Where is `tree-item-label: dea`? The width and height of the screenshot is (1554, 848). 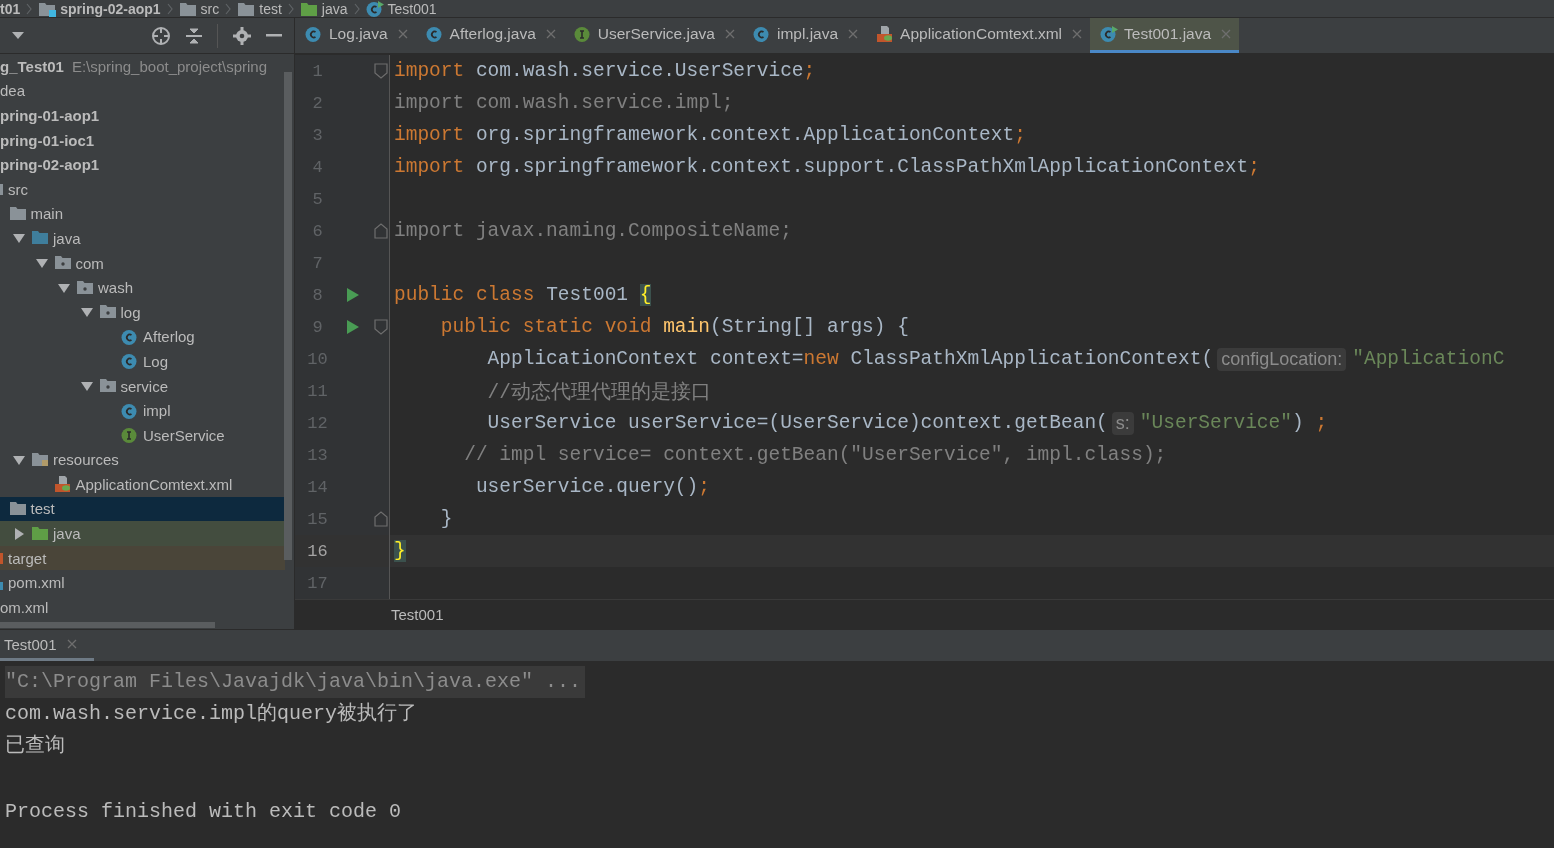
tree-item-label: dea is located at coordinates (13, 91).